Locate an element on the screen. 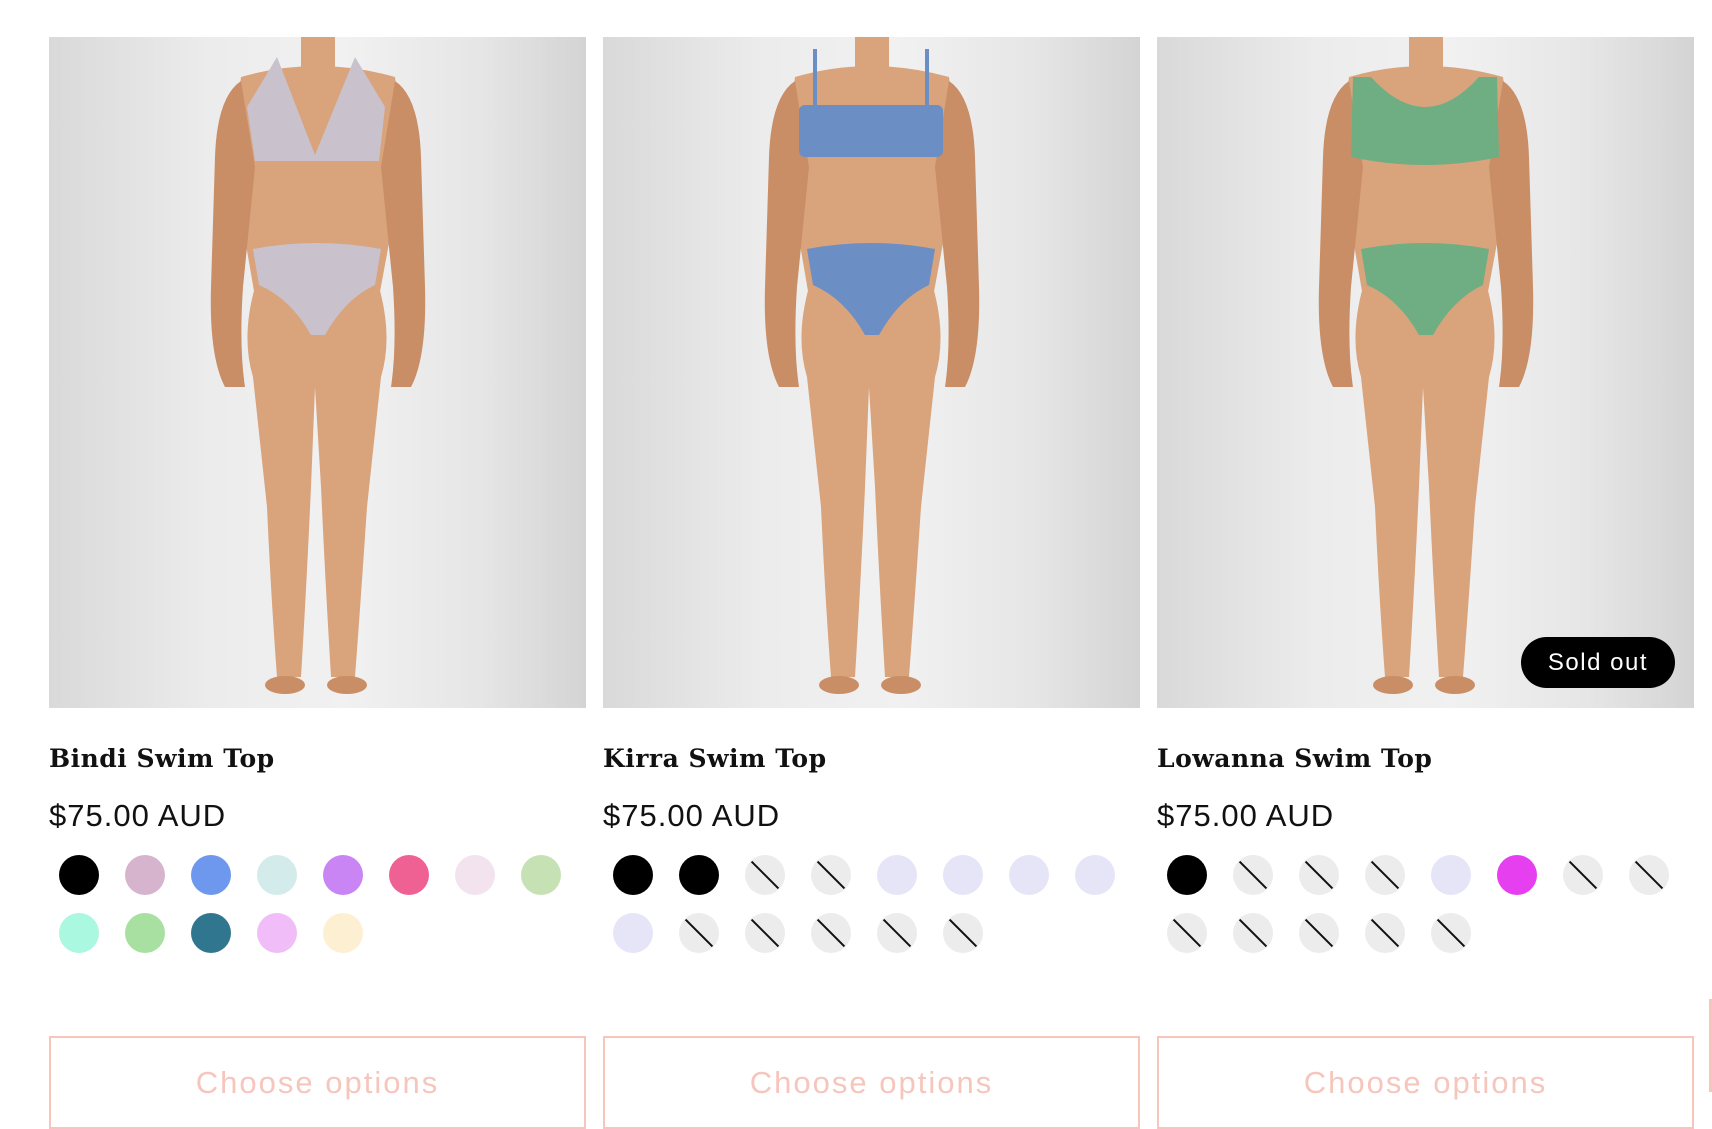  product-title: Bindi Swim Top is located at coordinates (317, 759).